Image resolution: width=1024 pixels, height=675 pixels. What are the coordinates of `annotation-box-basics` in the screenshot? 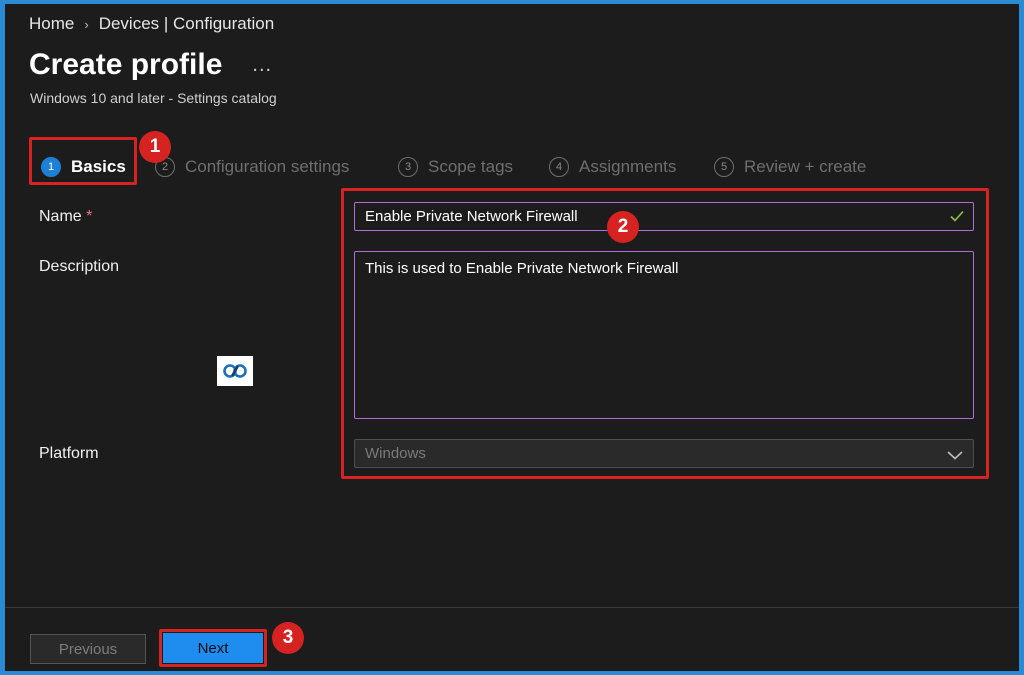 It's located at (83, 161).